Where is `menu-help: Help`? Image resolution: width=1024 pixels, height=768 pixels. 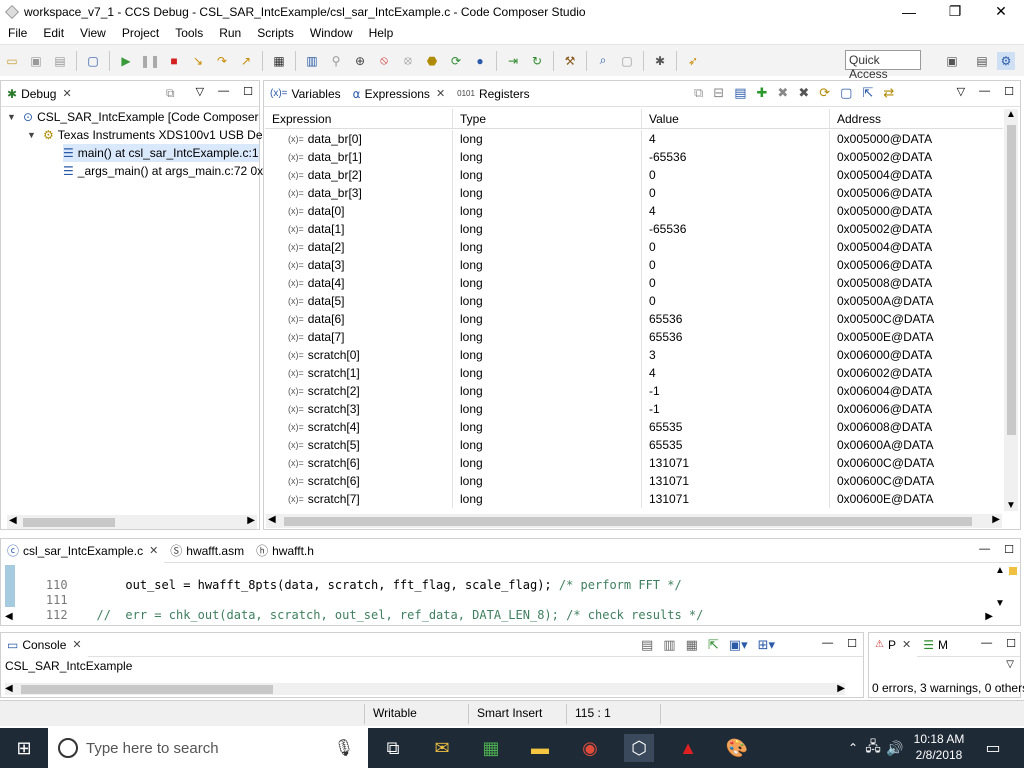
menu-help: Help is located at coordinates (381, 33).